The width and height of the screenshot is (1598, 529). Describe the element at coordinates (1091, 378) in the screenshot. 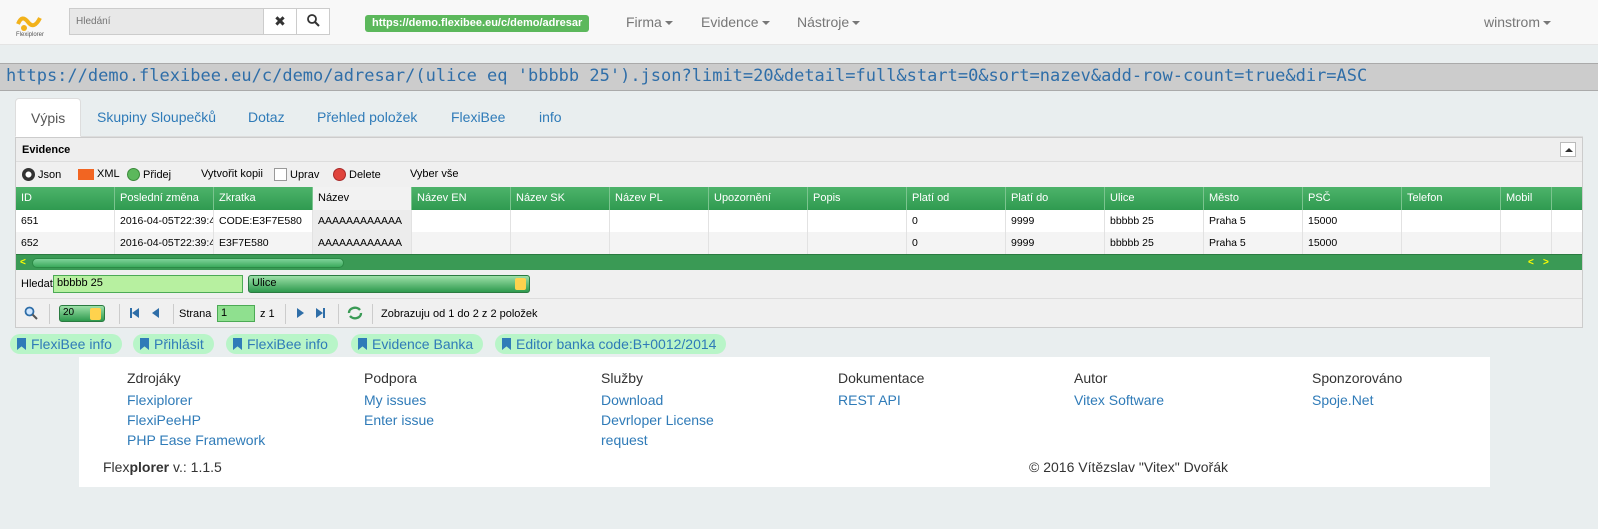

I see `footer-heading: Autor` at that location.